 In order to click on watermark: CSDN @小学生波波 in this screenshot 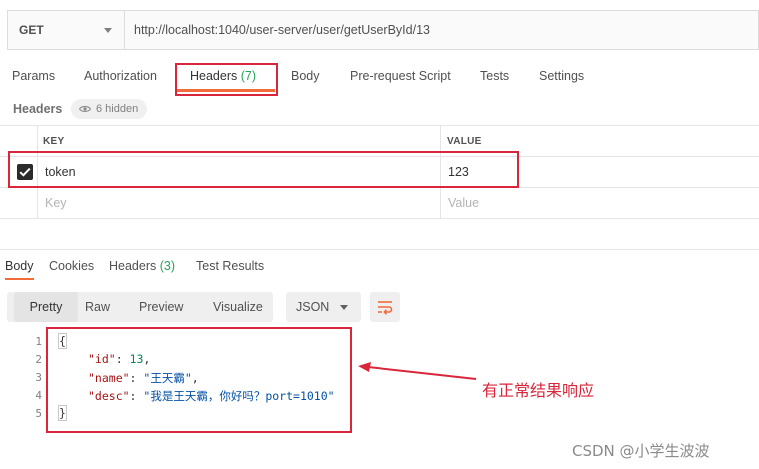, I will do `click(641, 451)`.